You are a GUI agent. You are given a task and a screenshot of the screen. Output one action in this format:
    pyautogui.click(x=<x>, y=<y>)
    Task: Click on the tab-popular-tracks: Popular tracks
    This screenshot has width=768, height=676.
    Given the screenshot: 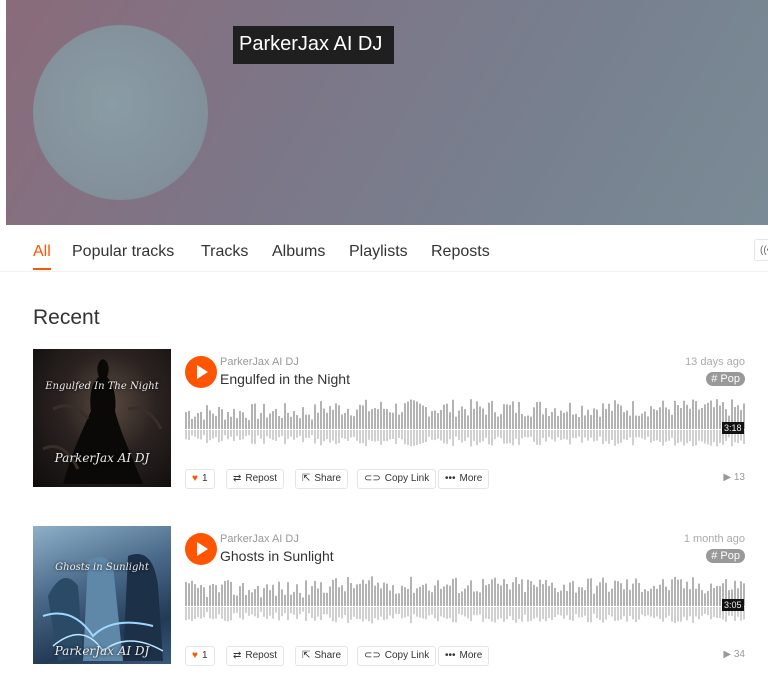 What is the action you would take?
    pyautogui.click(x=123, y=252)
    